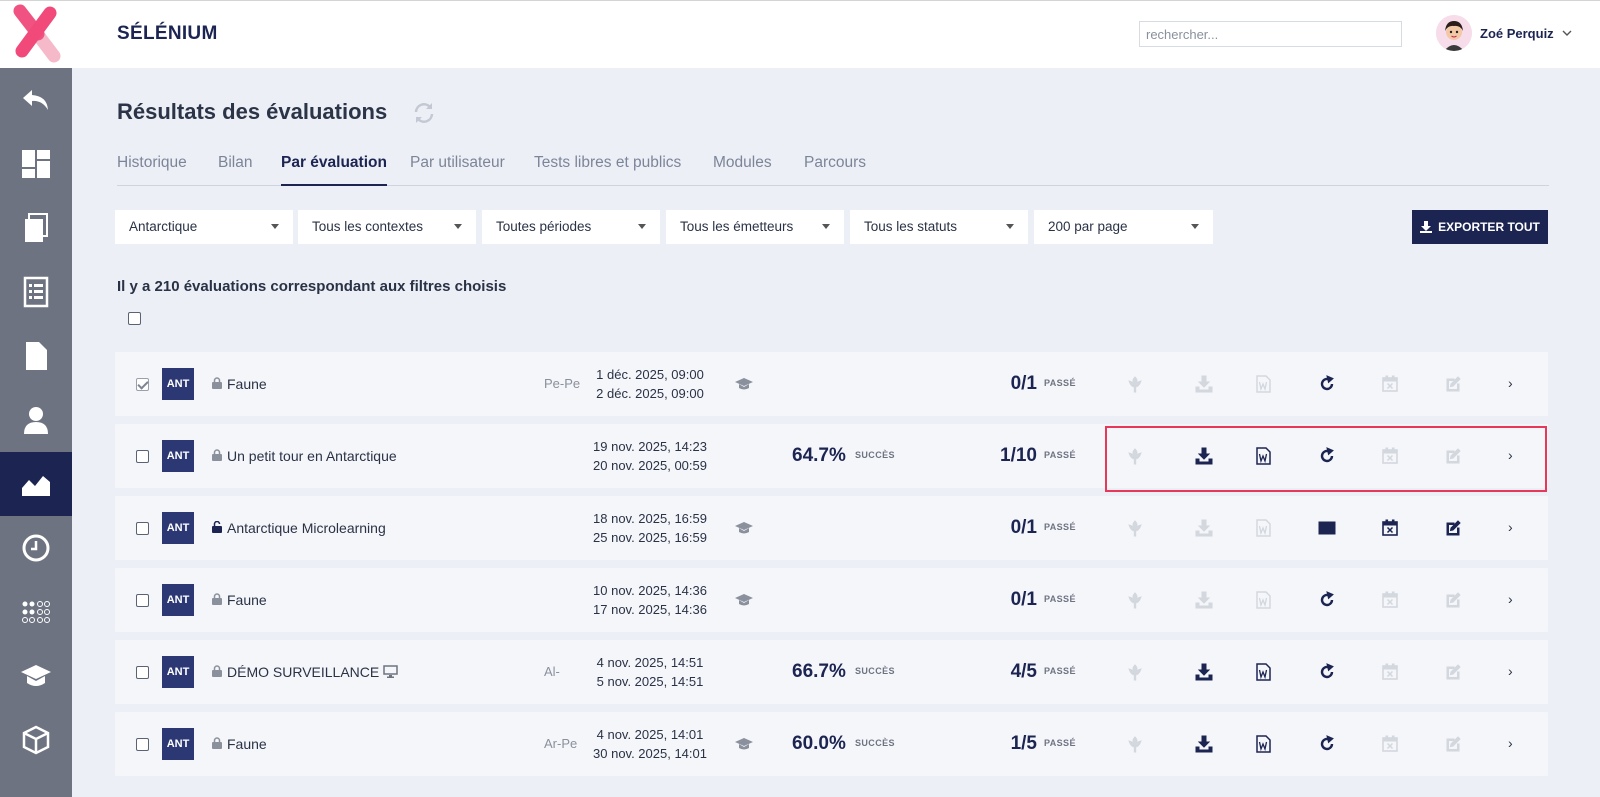  I want to click on barcode-icon, so click(1327, 528).